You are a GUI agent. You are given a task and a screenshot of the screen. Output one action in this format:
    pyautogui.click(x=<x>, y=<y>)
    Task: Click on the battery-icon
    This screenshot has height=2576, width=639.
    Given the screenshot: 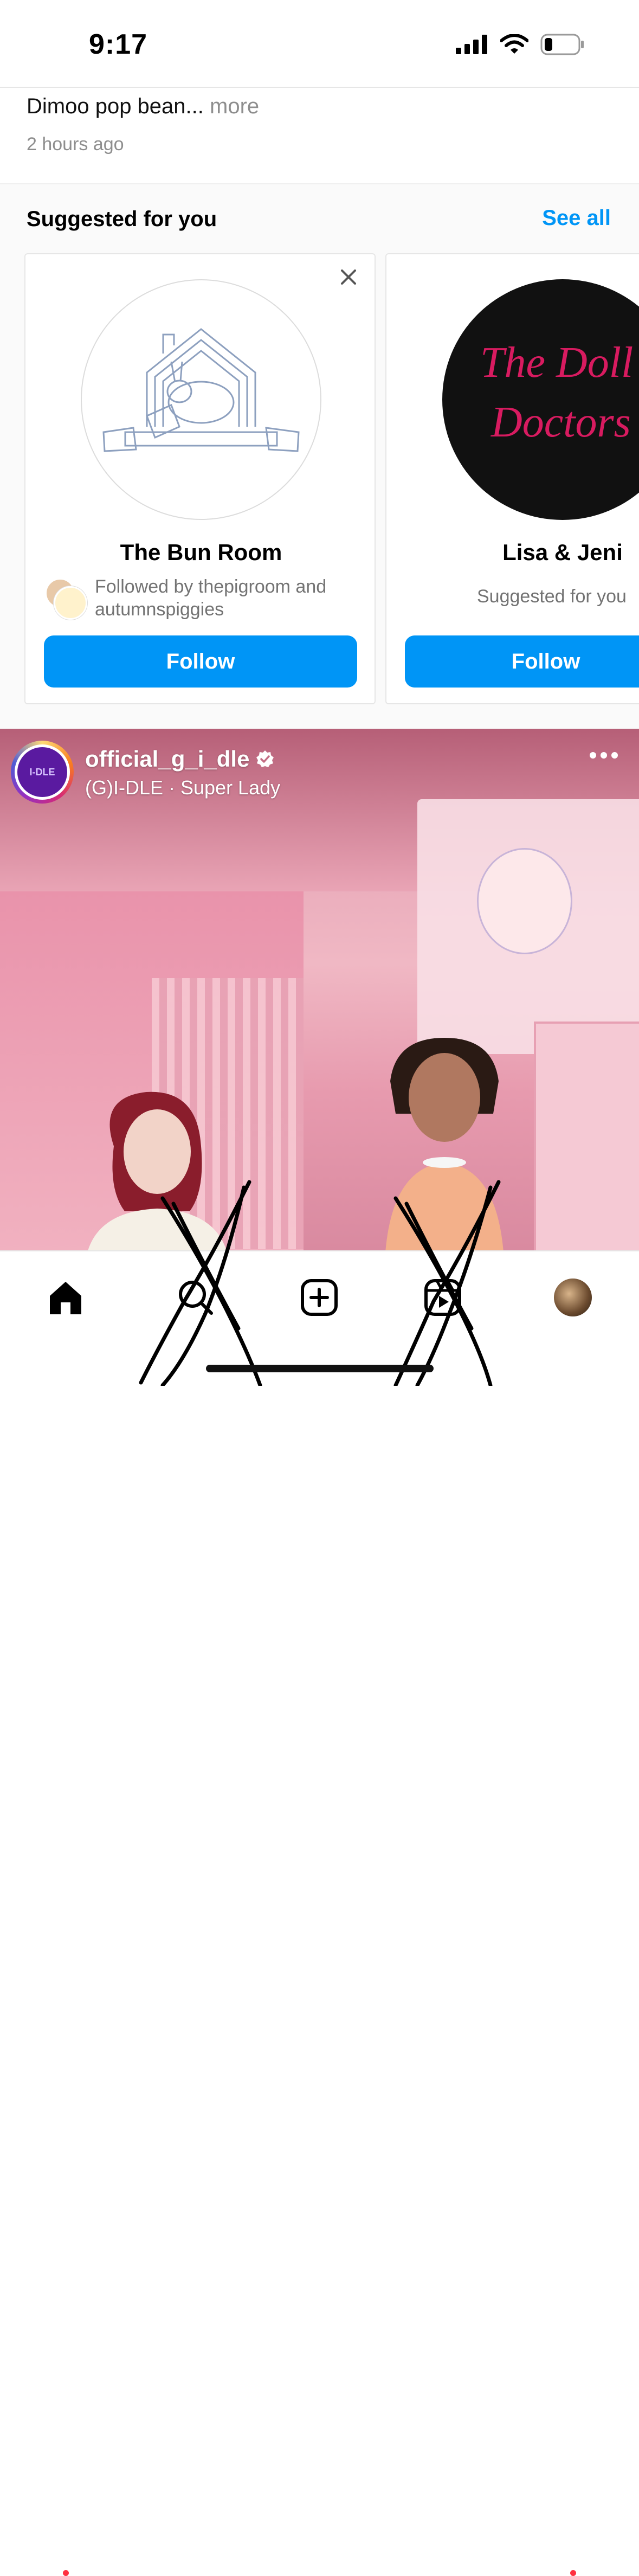 What is the action you would take?
    pyautogui.click(x=562, y=44)
    